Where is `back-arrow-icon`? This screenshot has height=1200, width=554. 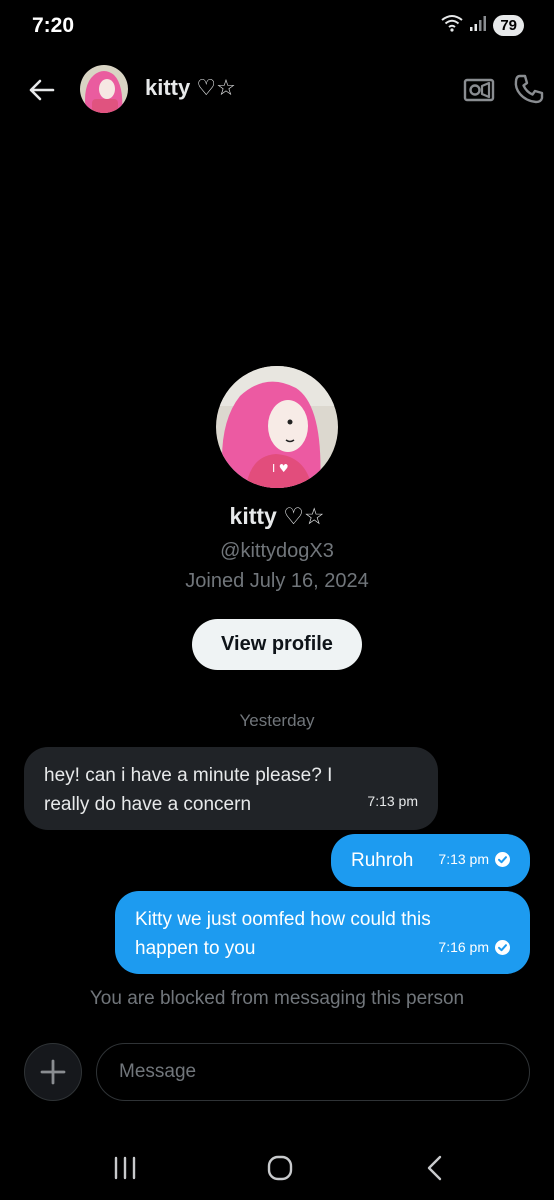 back-arrow-icon is located at coordinates (42, 90).